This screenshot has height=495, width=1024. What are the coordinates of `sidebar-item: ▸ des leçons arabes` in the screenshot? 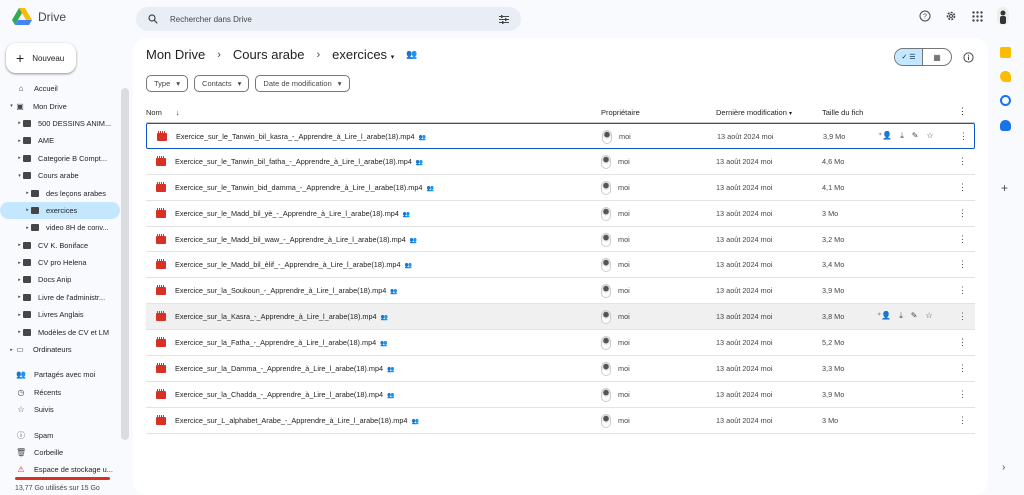 It's located at (60, 192).